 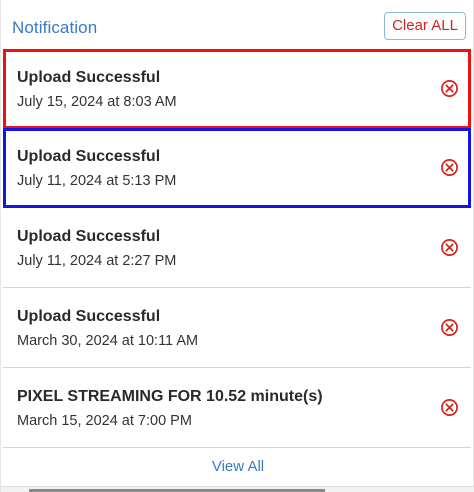 I want to click on view-all-link: View All, so click(x=238, y=466).